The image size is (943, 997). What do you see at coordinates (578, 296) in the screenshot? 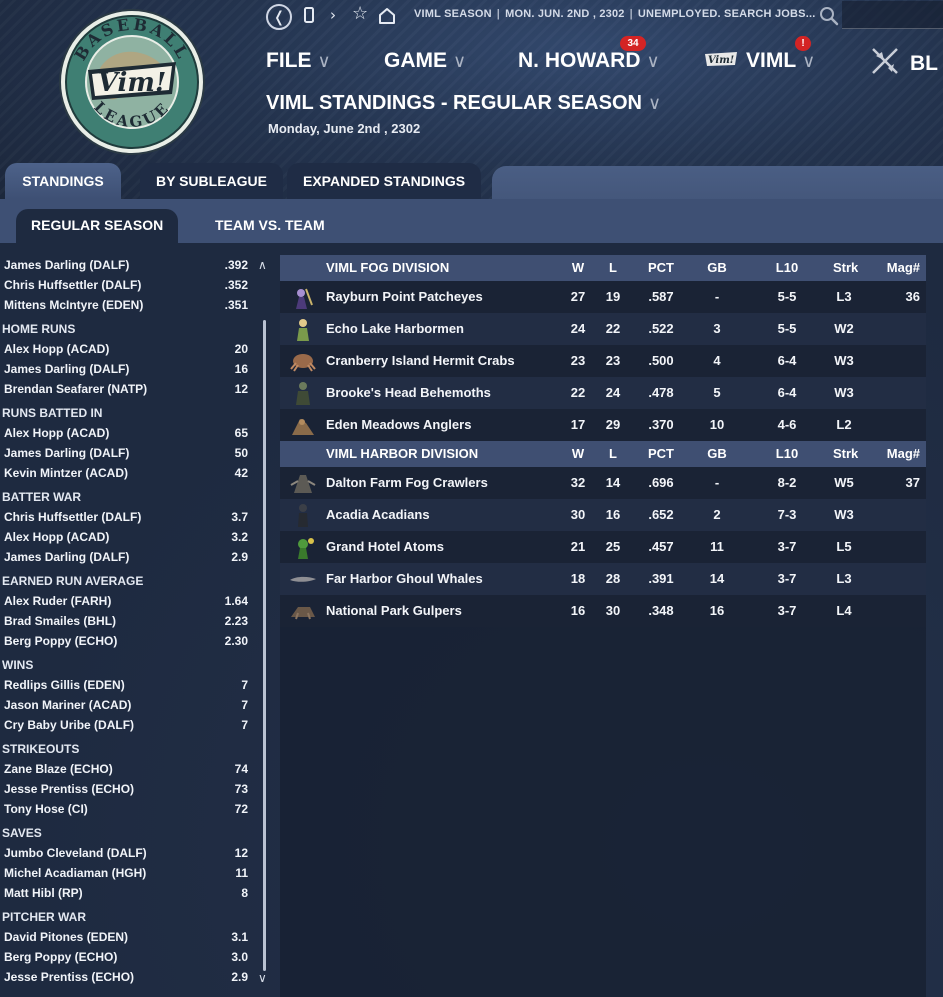
I see `team-wins: 27` at bounding box center [578, 296].